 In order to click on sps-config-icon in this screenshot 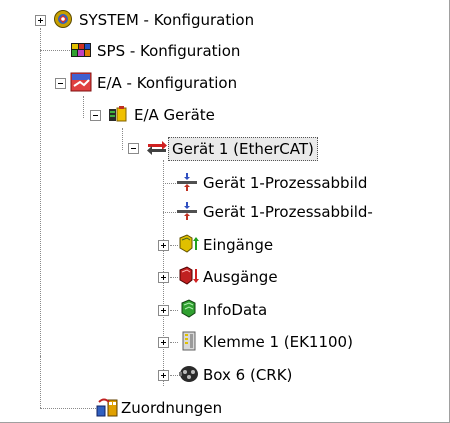, I will do `click(81, 50)`.